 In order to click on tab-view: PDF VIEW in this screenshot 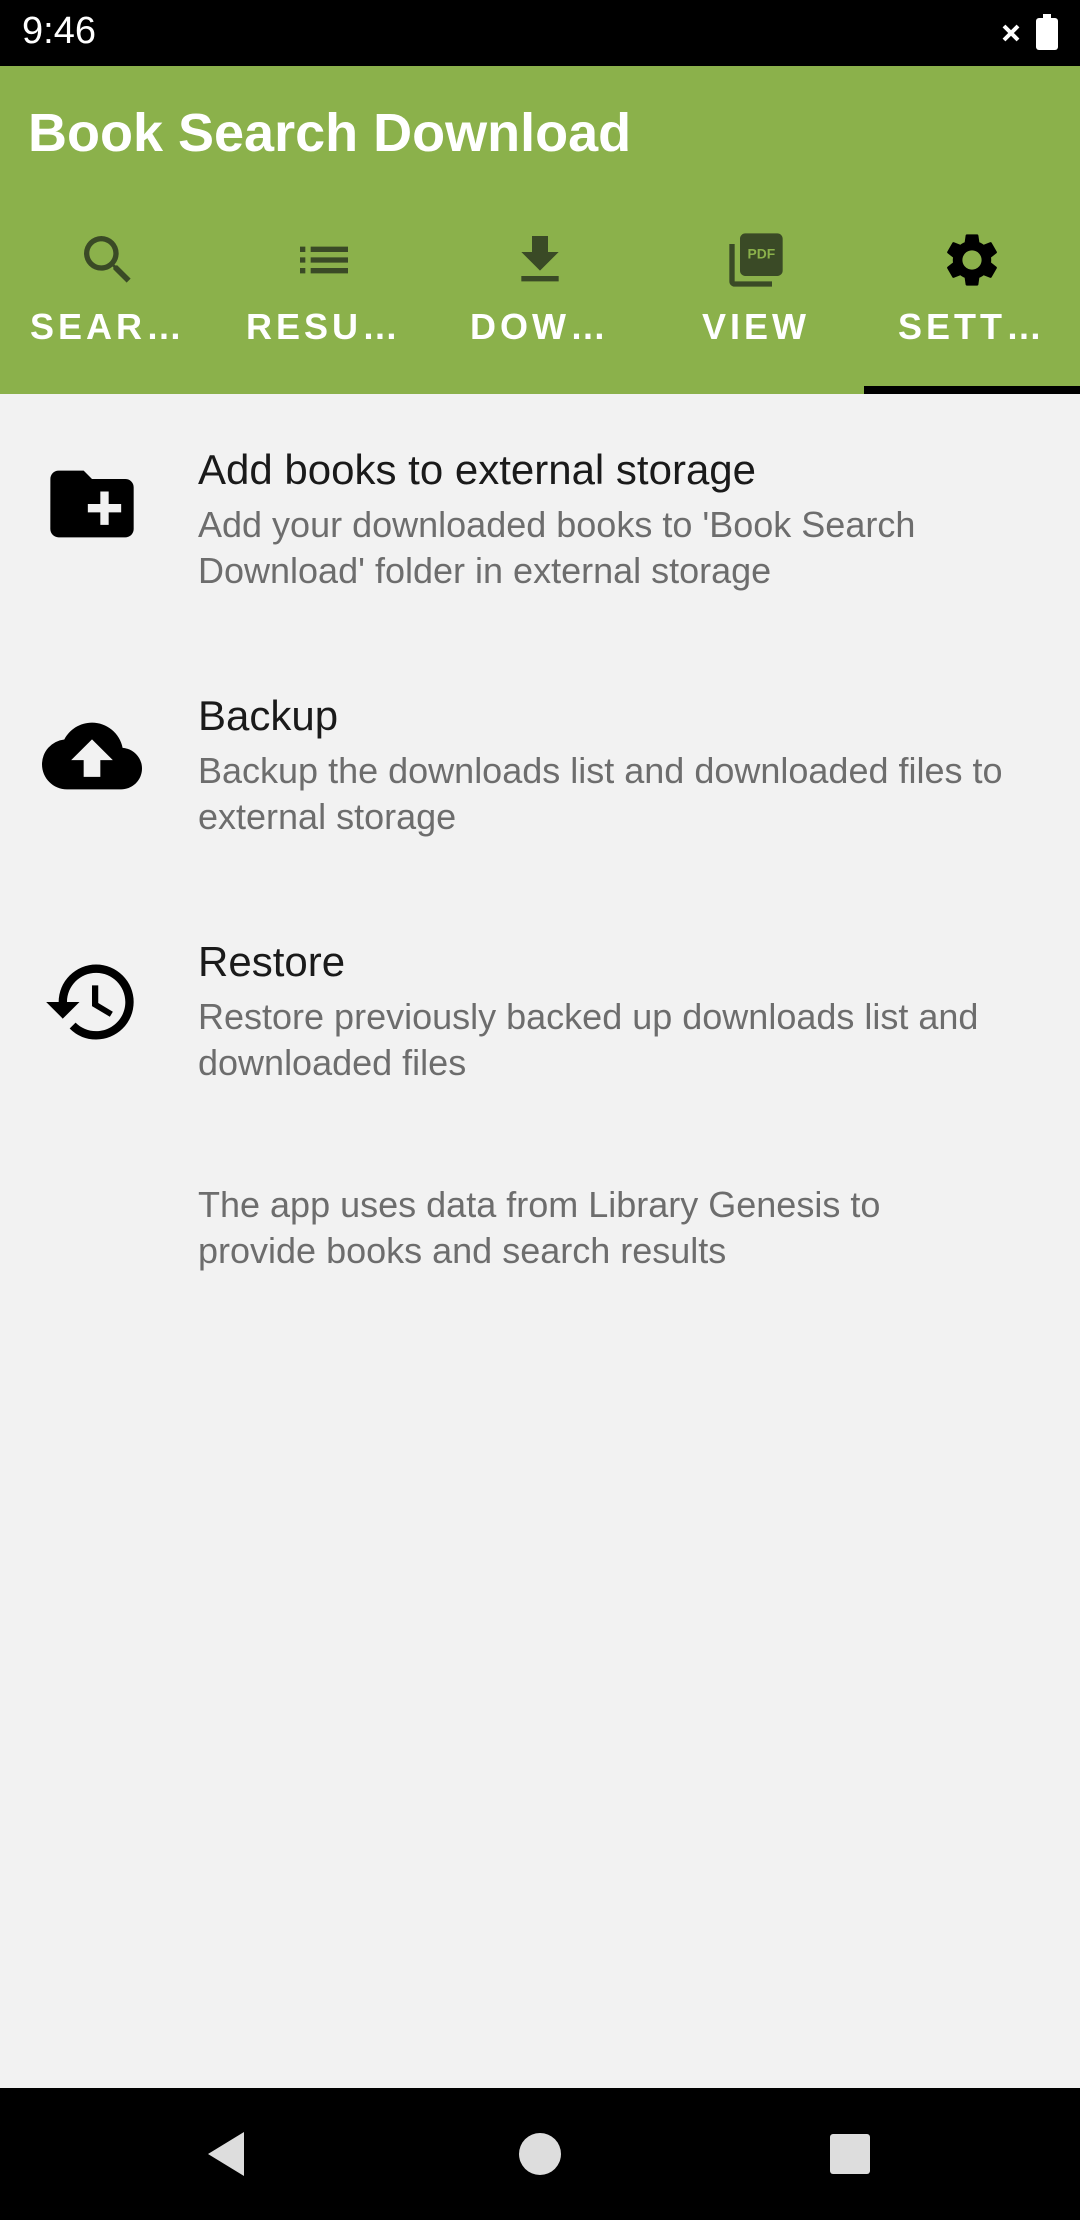, I will do `click(756, 305)`.